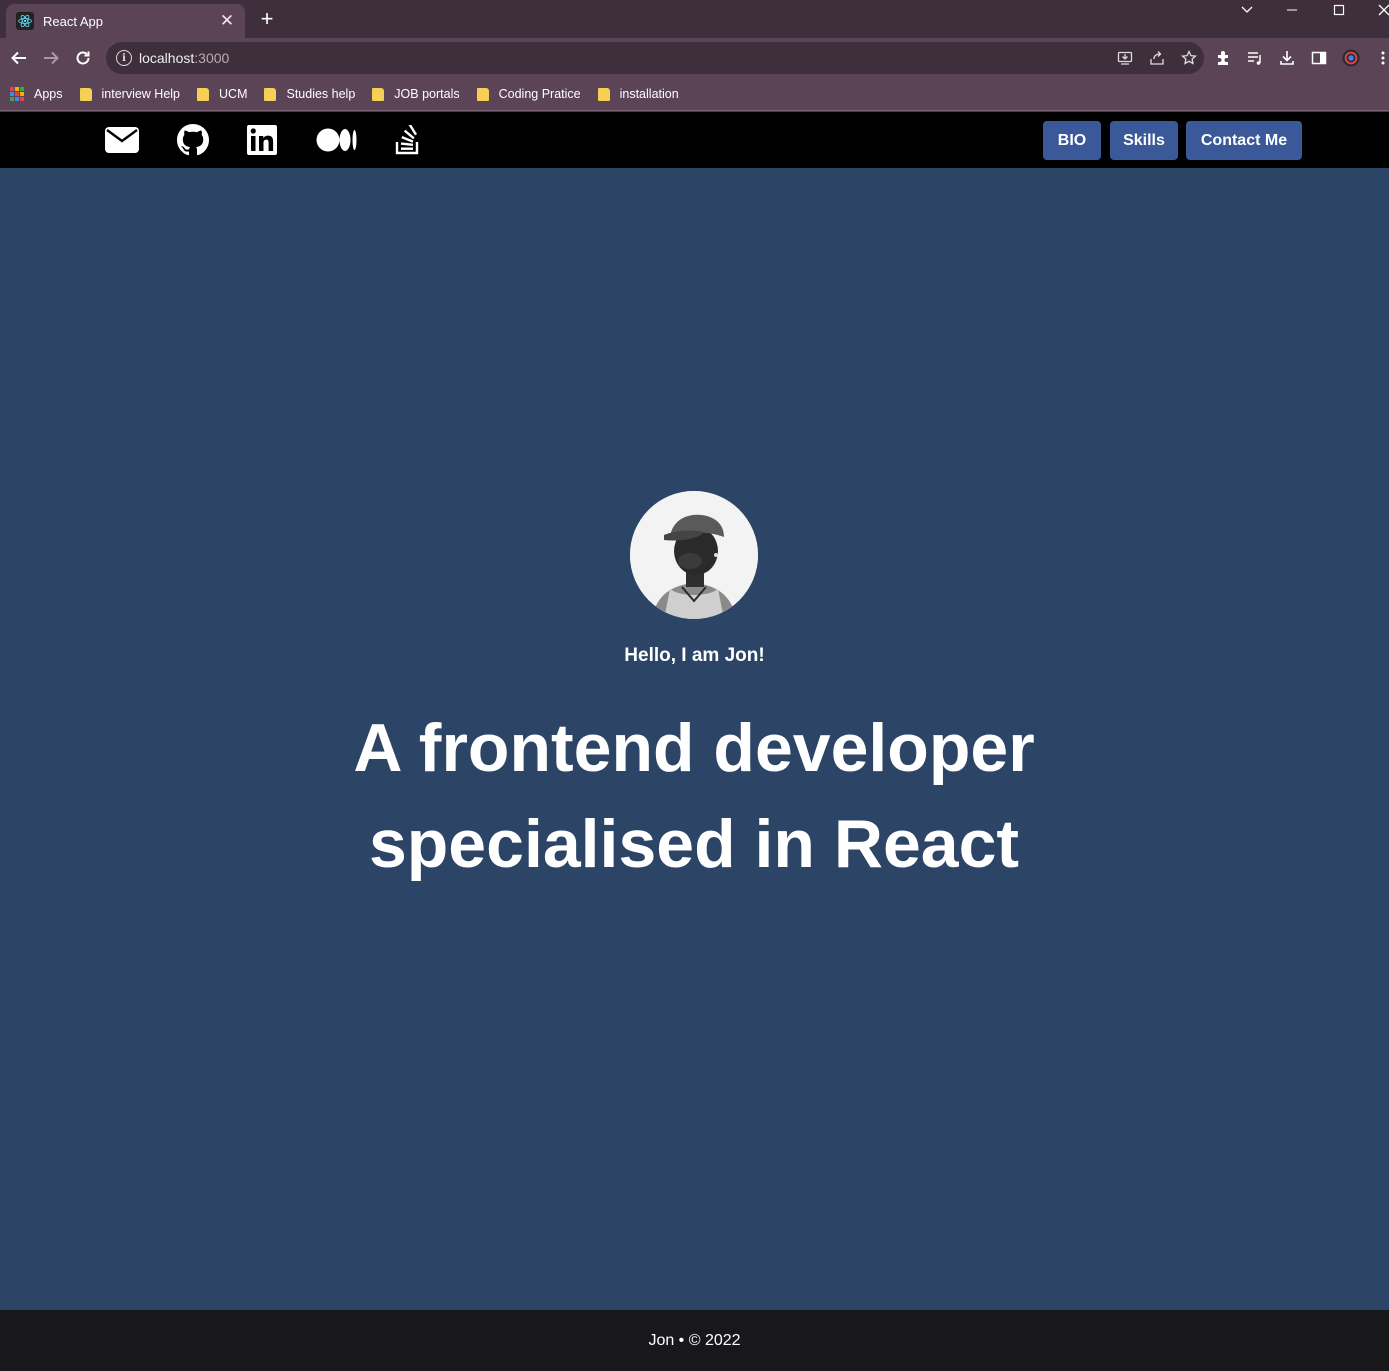 This screenshot has height=1371, width=1389. I want to click on bookmark-coding-pratice: Coding Pratice, so click(528, 94).